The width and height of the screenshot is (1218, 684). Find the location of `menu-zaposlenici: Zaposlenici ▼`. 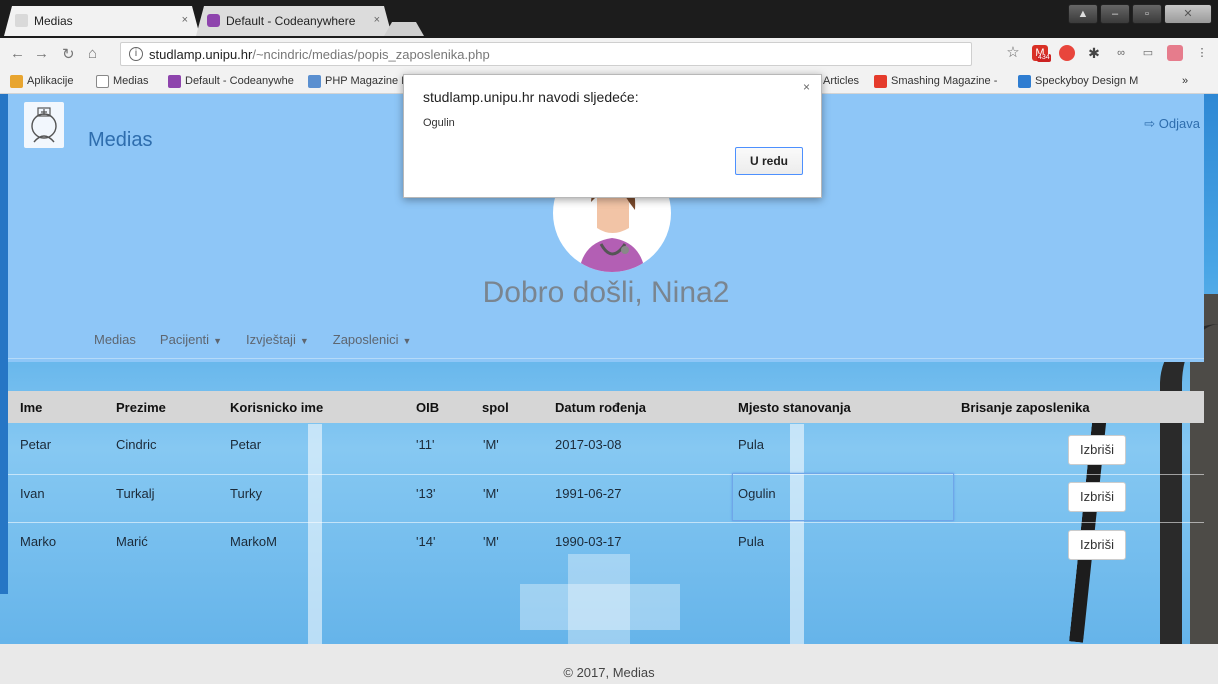

menu-zaposlenici: Zaposlenici ▼ is located at coordinates (372, 339).